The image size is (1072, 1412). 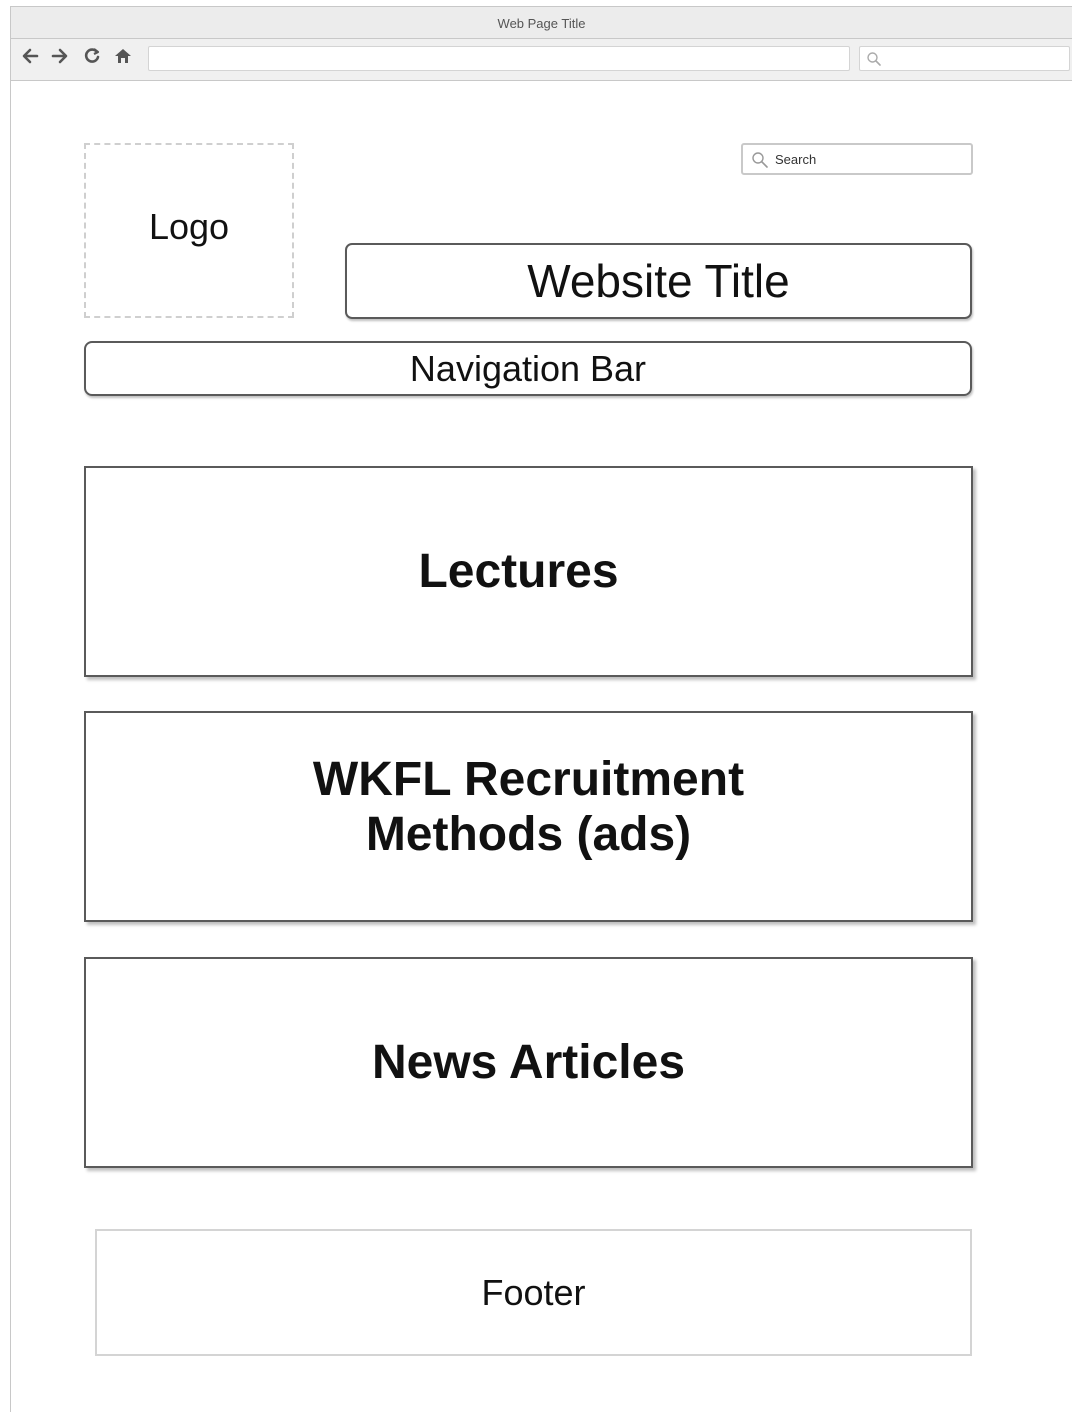 What do you see at coordinates (30, 58) in the screenshot?
I see `back-arrow-icon` at bounding box center [30, 58].